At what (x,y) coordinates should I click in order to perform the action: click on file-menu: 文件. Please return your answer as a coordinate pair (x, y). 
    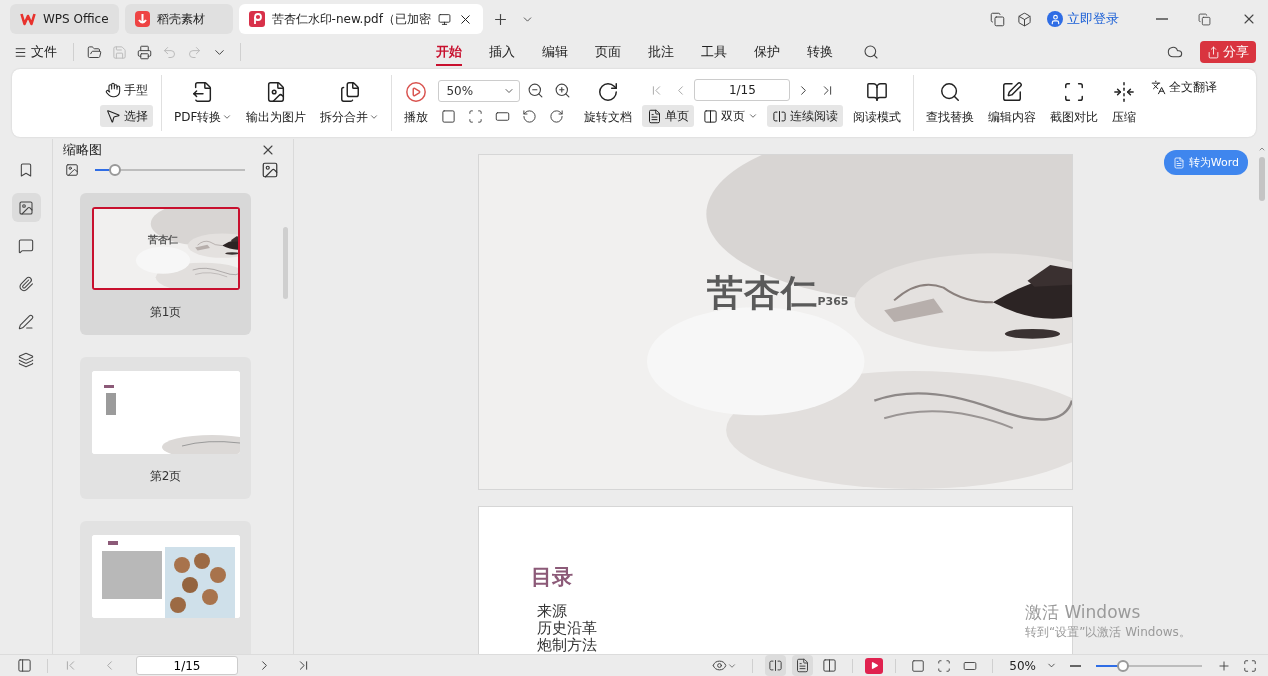
    Looking at the image, I should click on (38, 52).